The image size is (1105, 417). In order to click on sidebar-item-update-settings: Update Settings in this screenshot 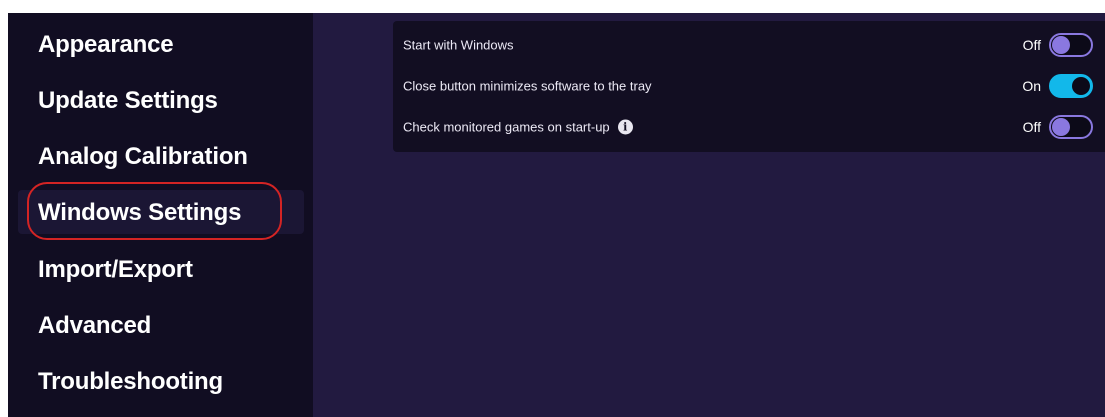, I will do `click(128, 101)`.